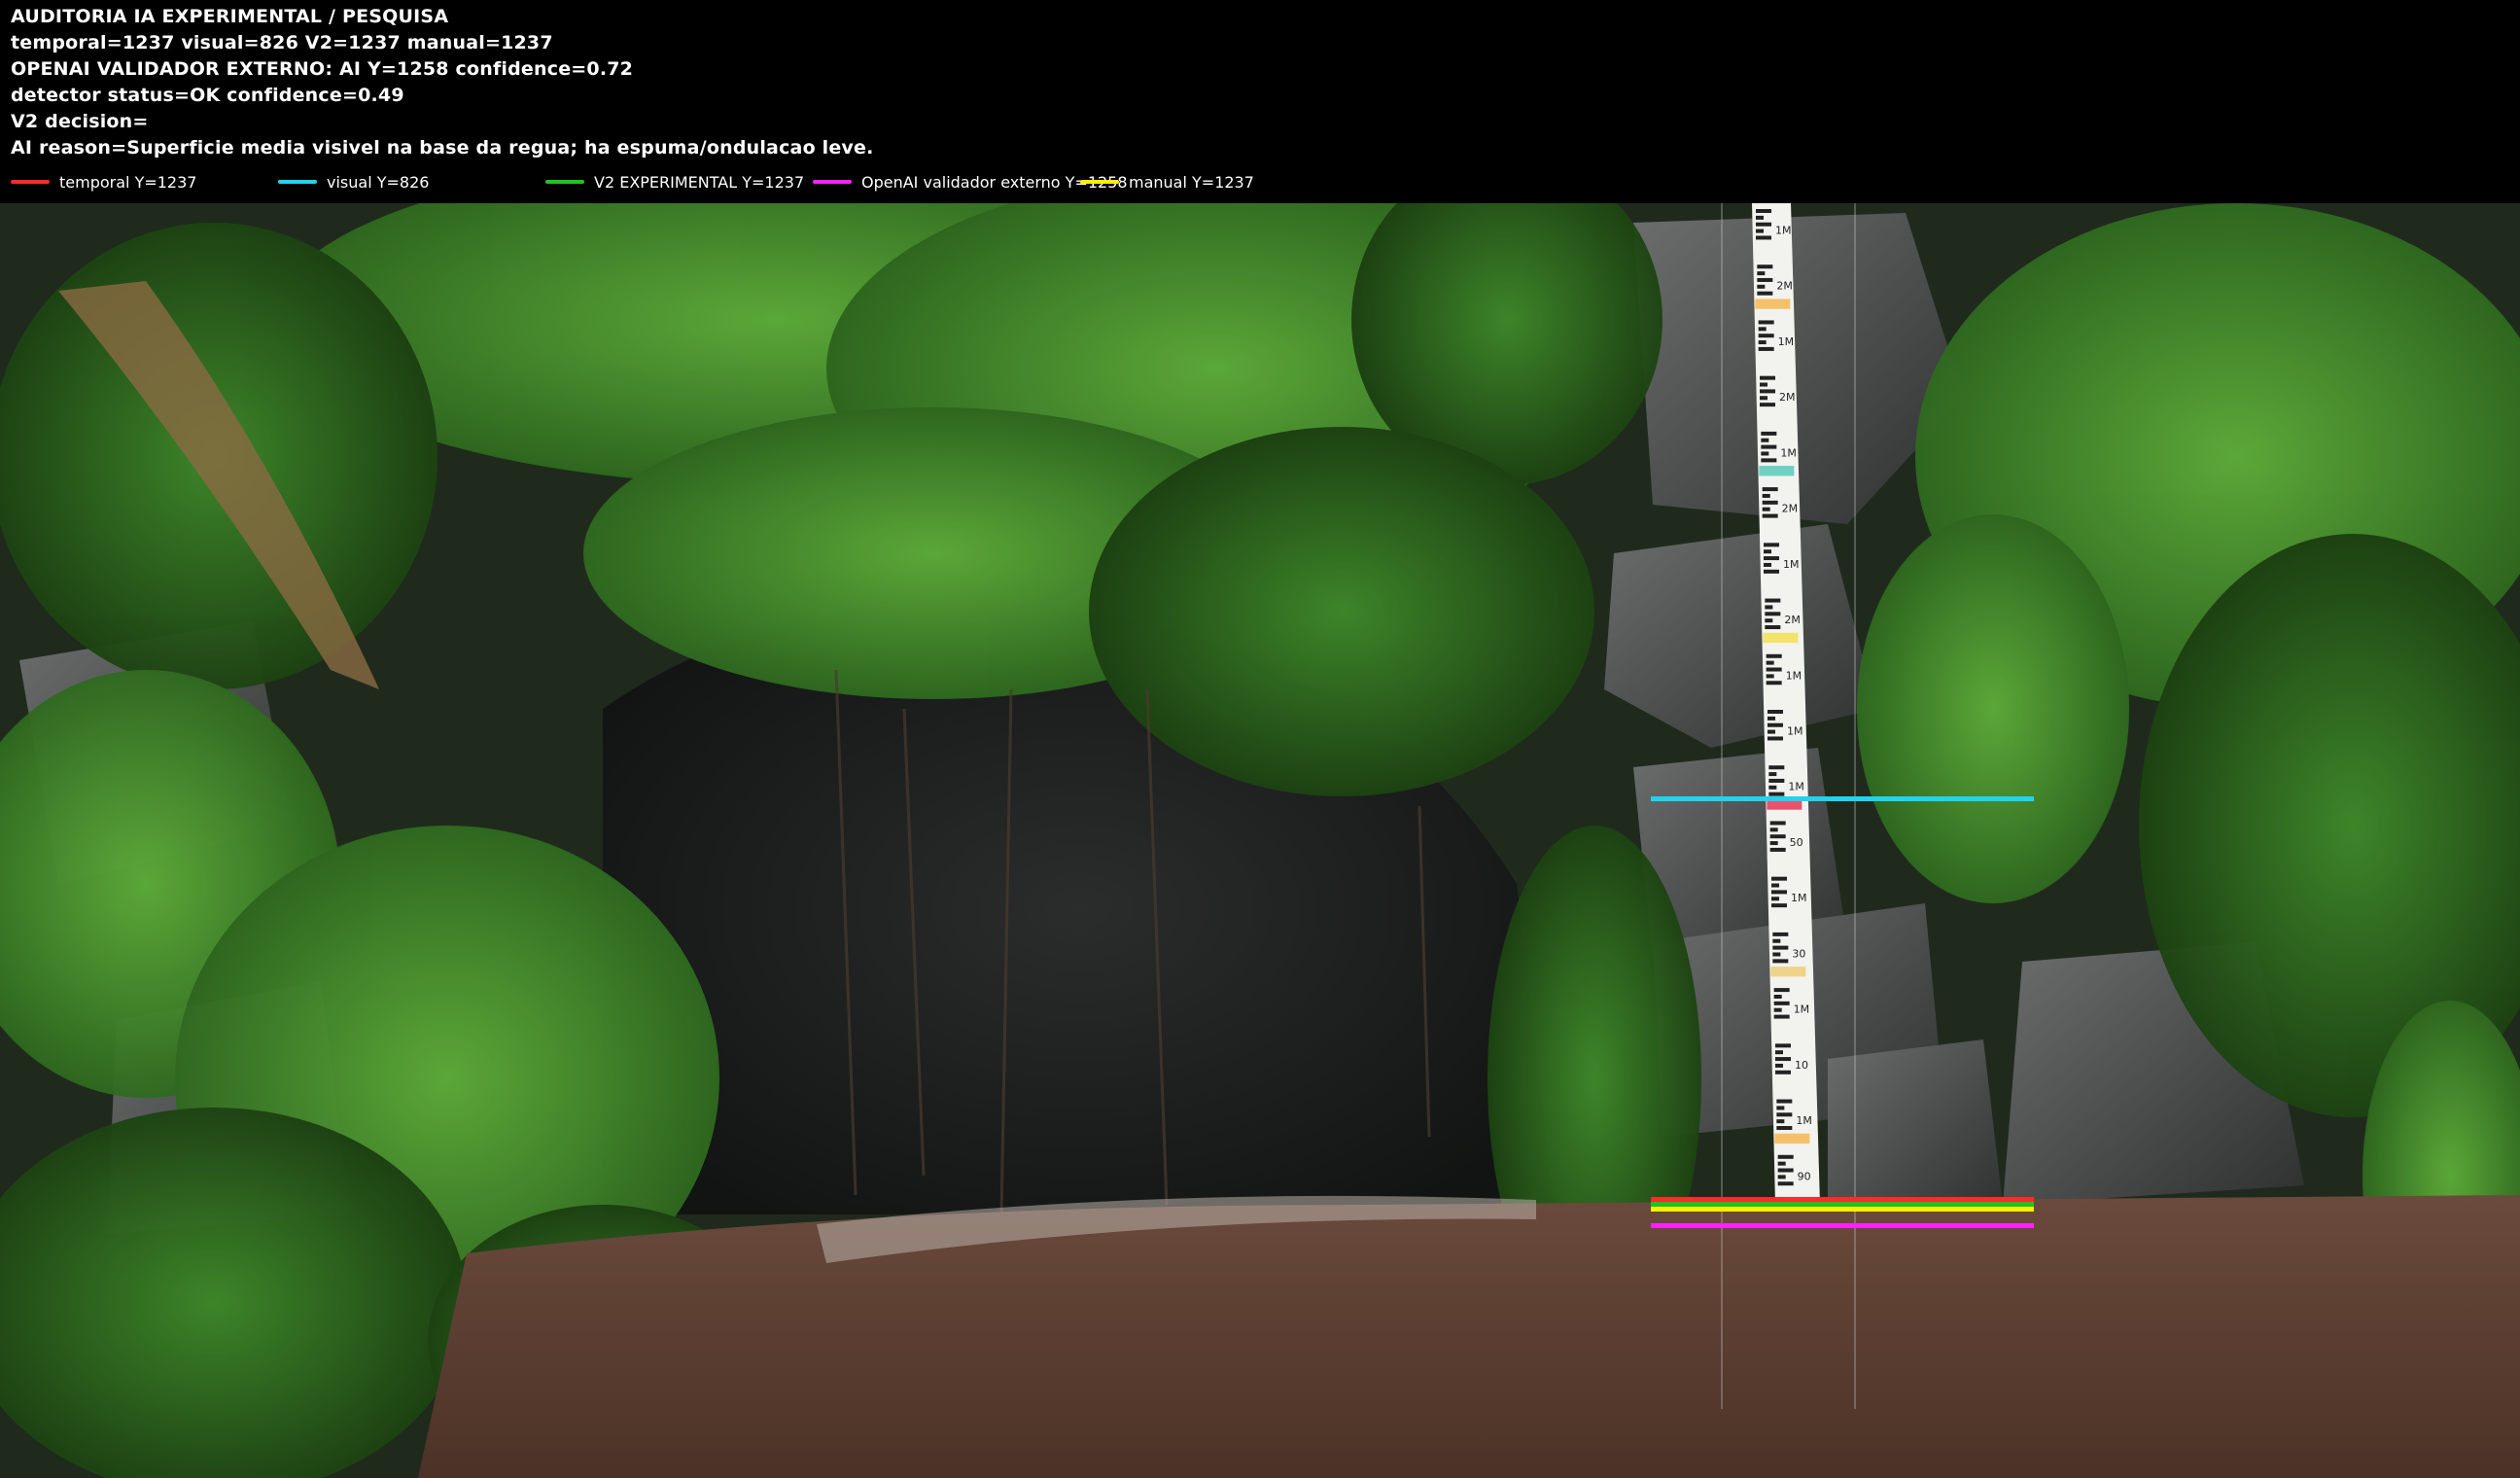 The image size is (2520, 1478). What do you see at coordinates (1801, 1065) in the screenshot?
I see `gauge-label: 10` at bounding box center [1801, 1065].